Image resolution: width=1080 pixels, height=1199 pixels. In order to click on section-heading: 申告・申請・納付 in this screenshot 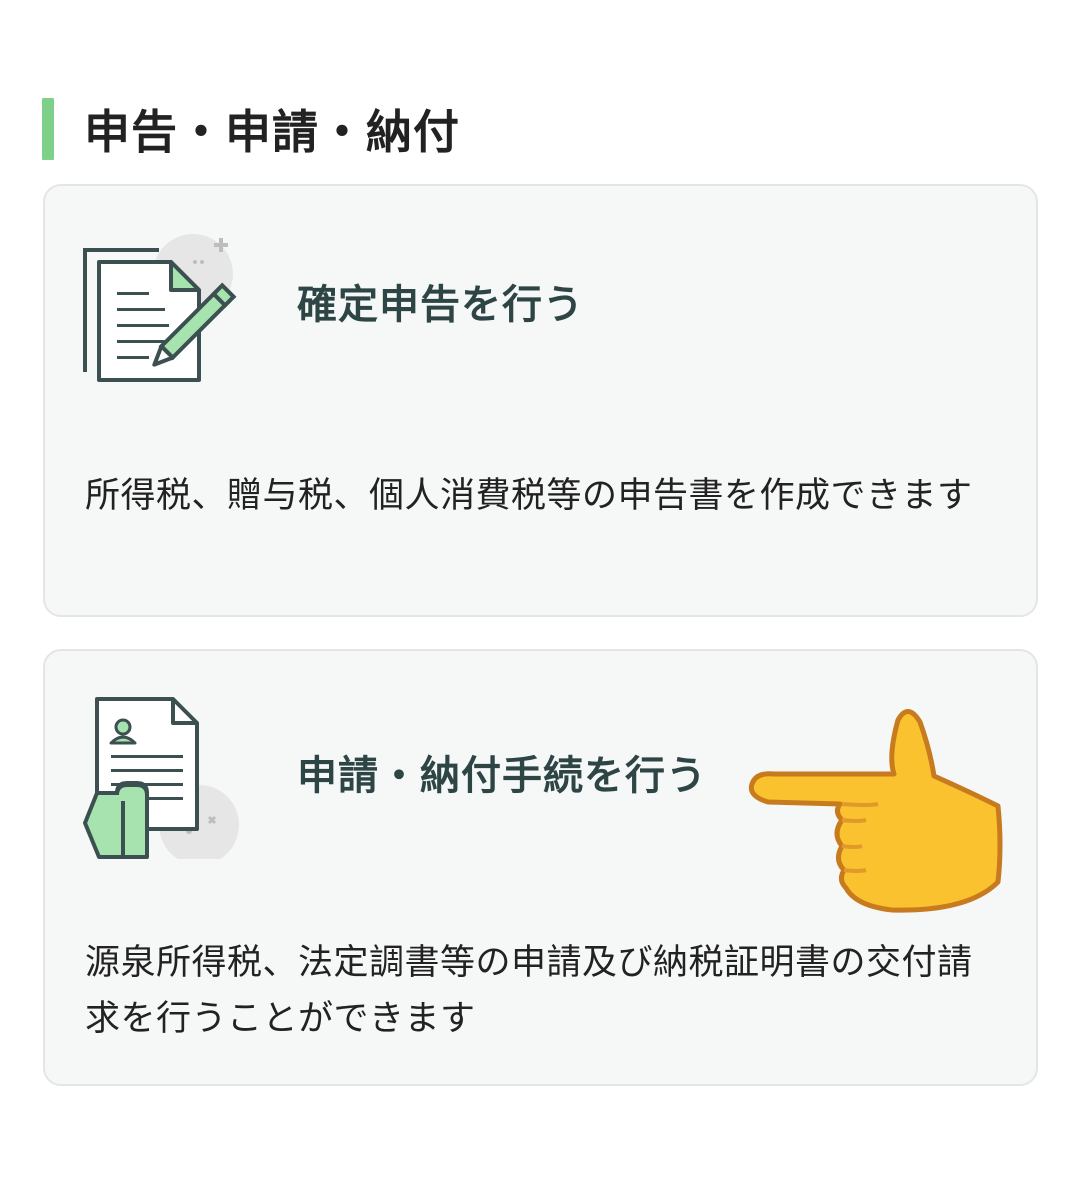, I will do `click(251, 129)`.